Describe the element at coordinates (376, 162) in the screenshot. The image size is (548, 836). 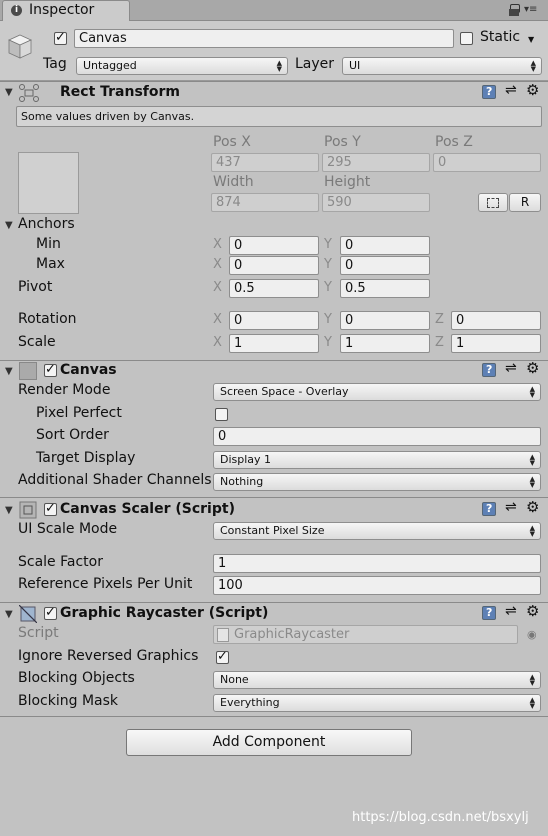
I see `pos-y-field: 295` at that location.